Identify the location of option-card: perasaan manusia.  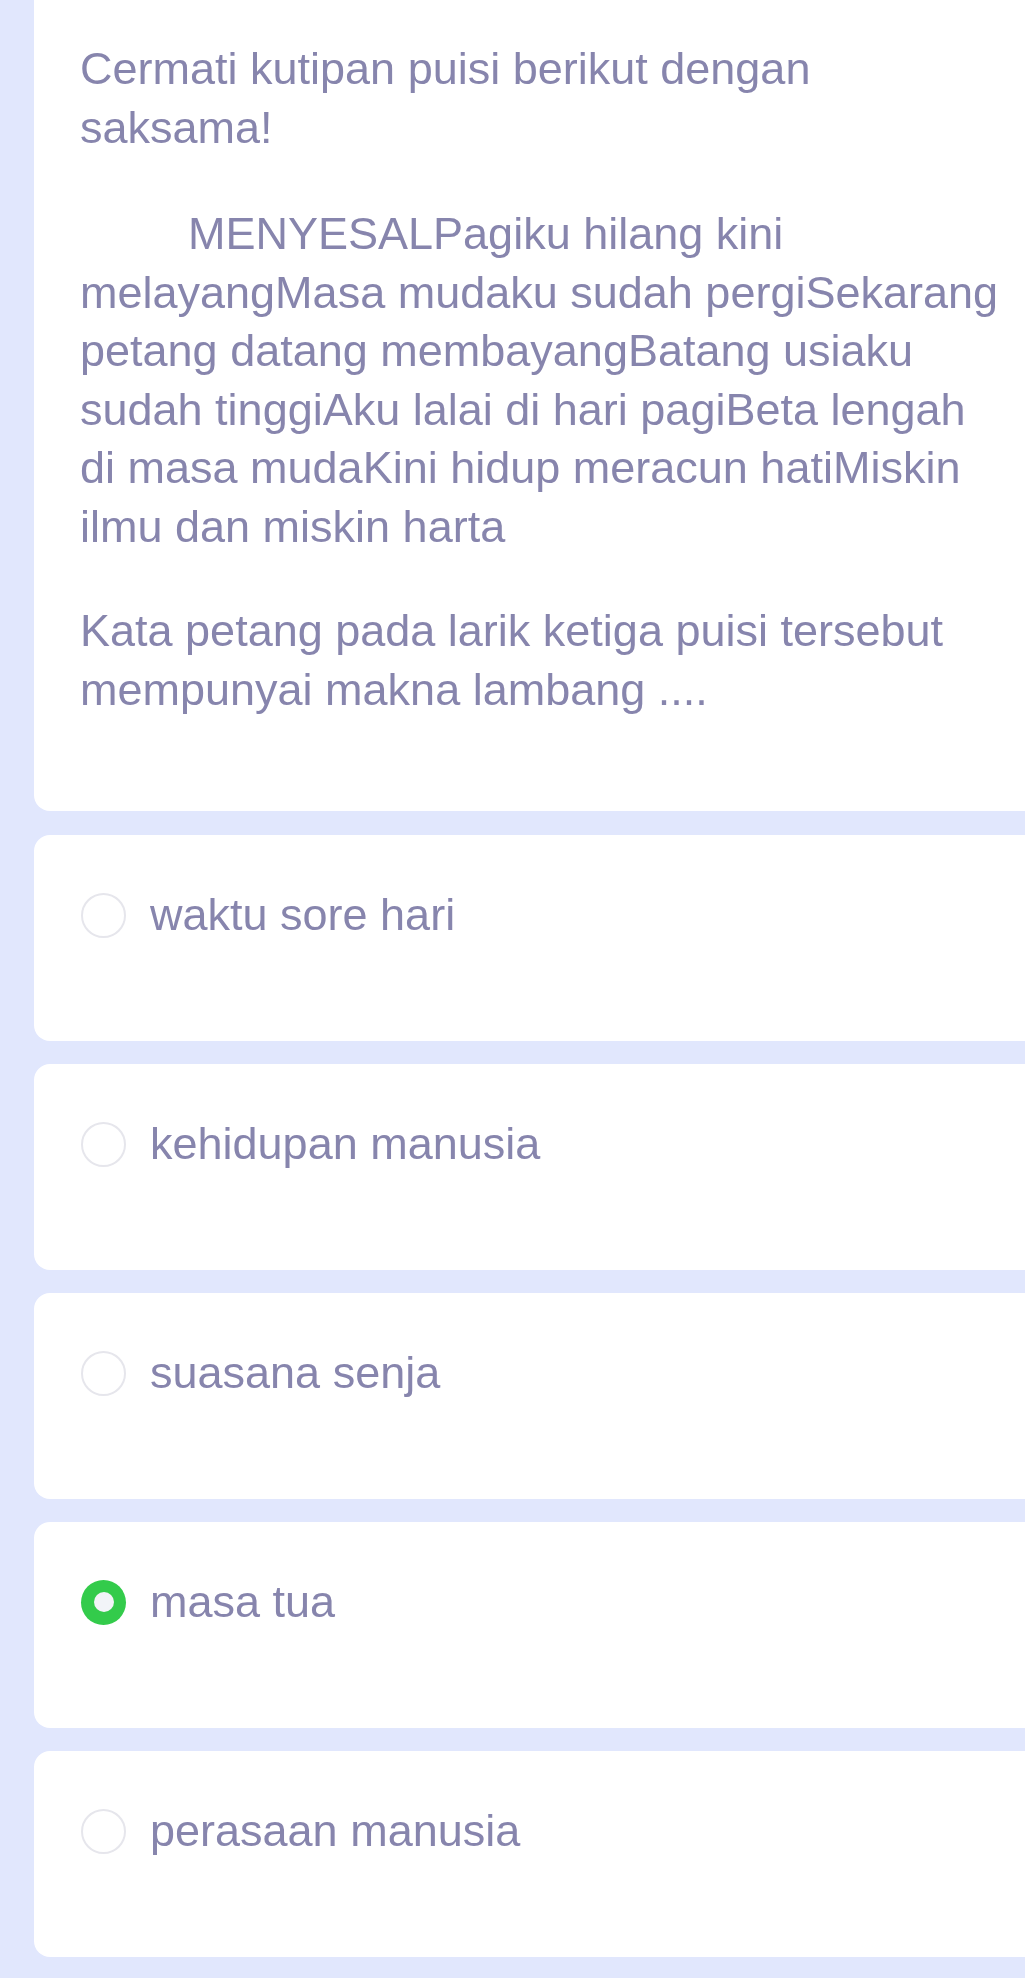
(529, 1854).